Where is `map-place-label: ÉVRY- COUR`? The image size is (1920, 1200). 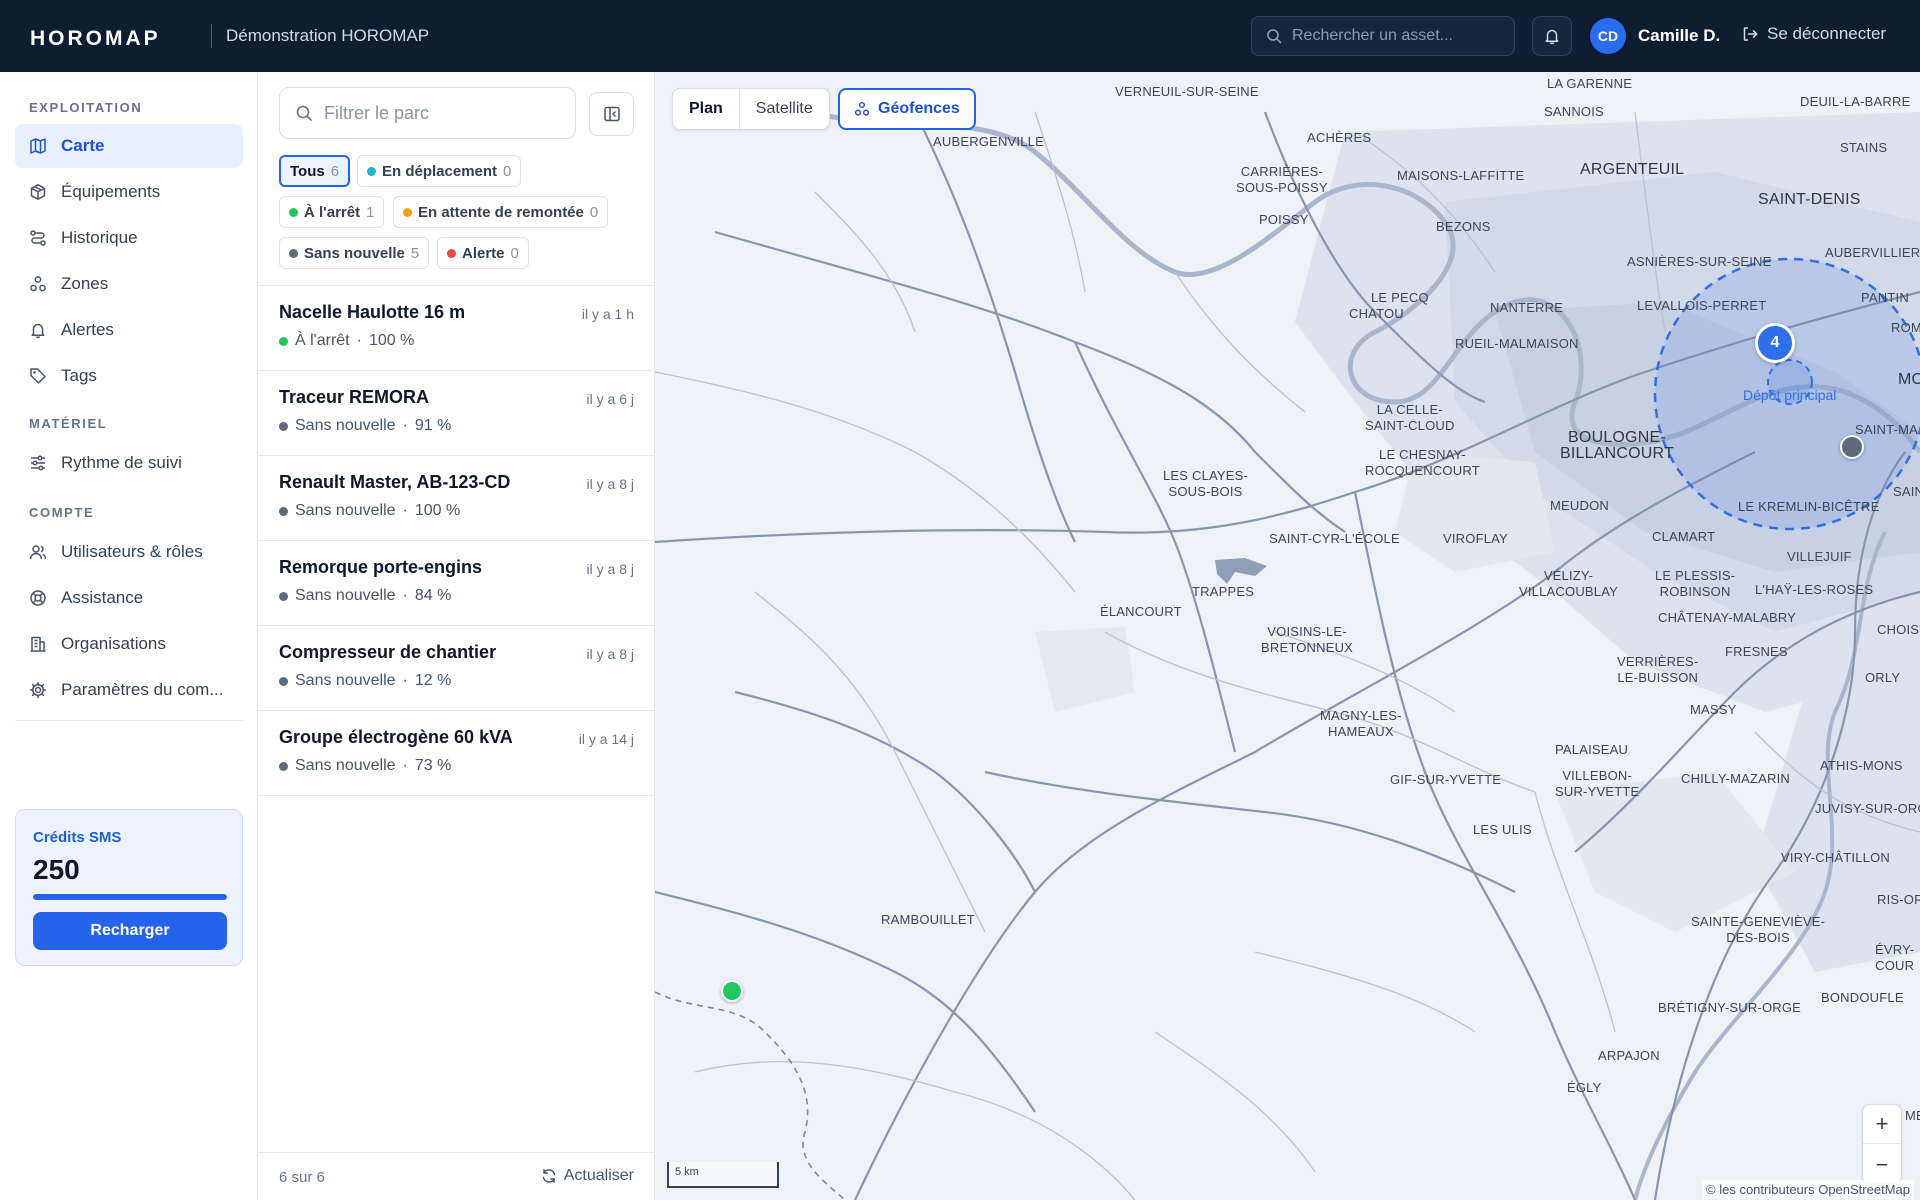
map-place-label: ÉVRY- COUR is located at coordinates (1895, 957).